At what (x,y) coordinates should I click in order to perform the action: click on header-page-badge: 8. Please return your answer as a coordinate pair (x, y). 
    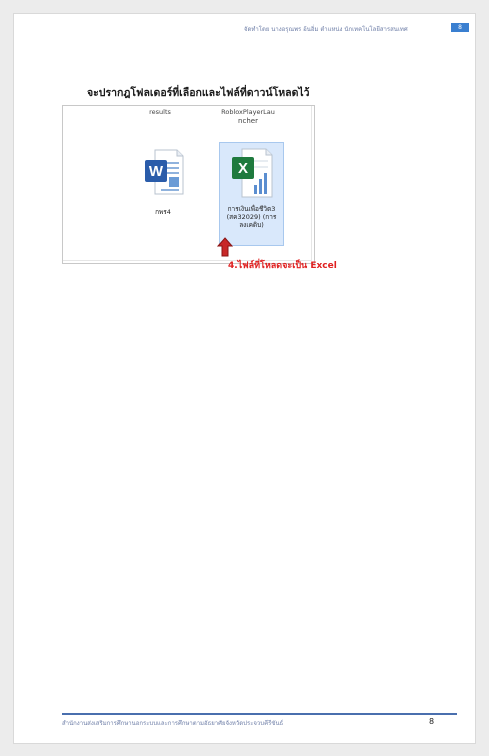
    Looking at the image, I should click on (460, 27).